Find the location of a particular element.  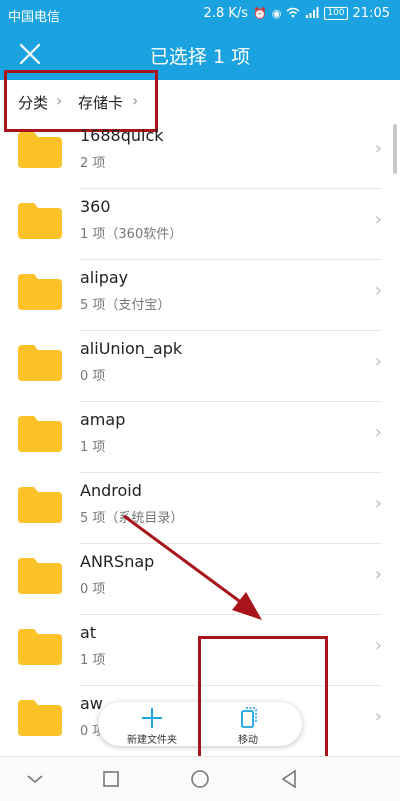

action-bar: 新建文件夹 移动 is located at coordinates (200, 724).